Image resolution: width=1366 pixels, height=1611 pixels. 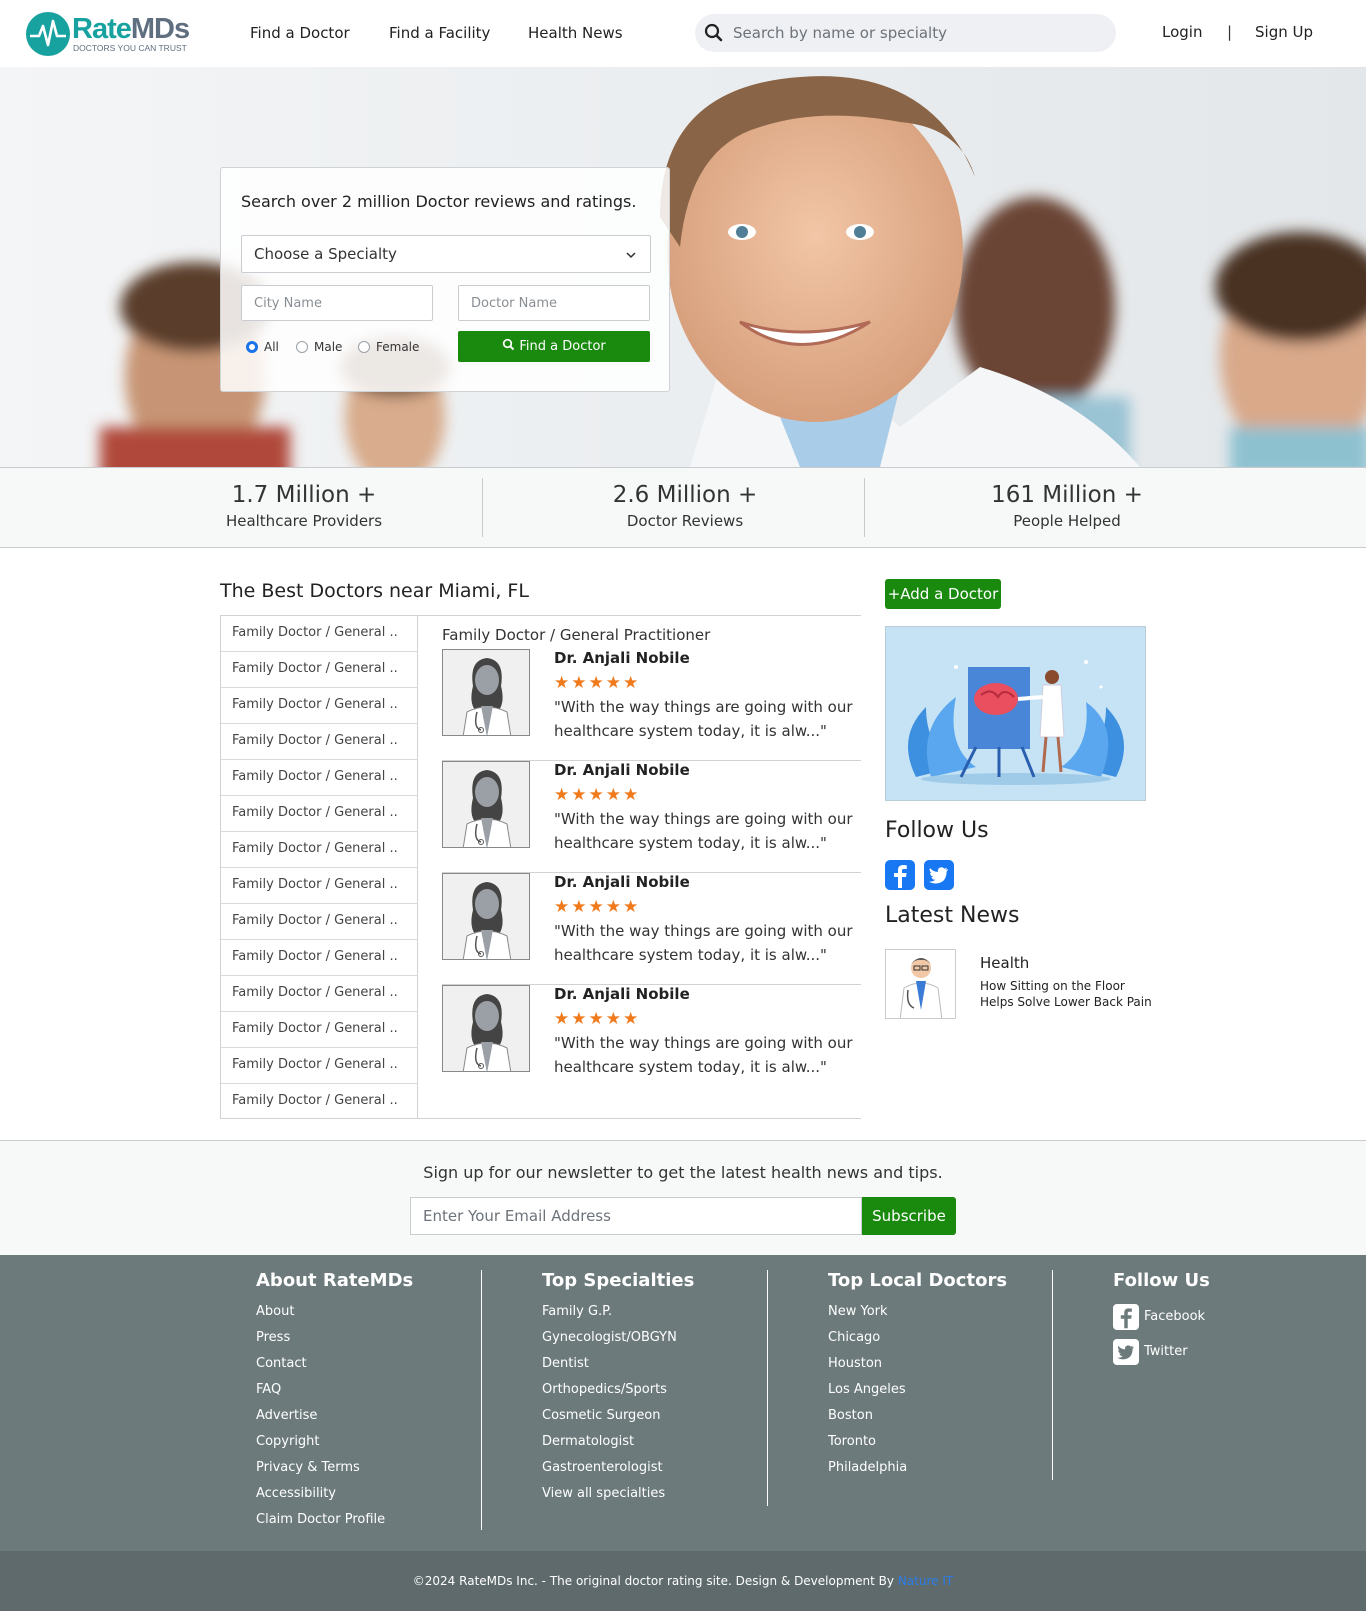 What do you see at coordinates (481, 1400) in the screenshot?
I see `footer-divider` at bounding box center [481, 1400].